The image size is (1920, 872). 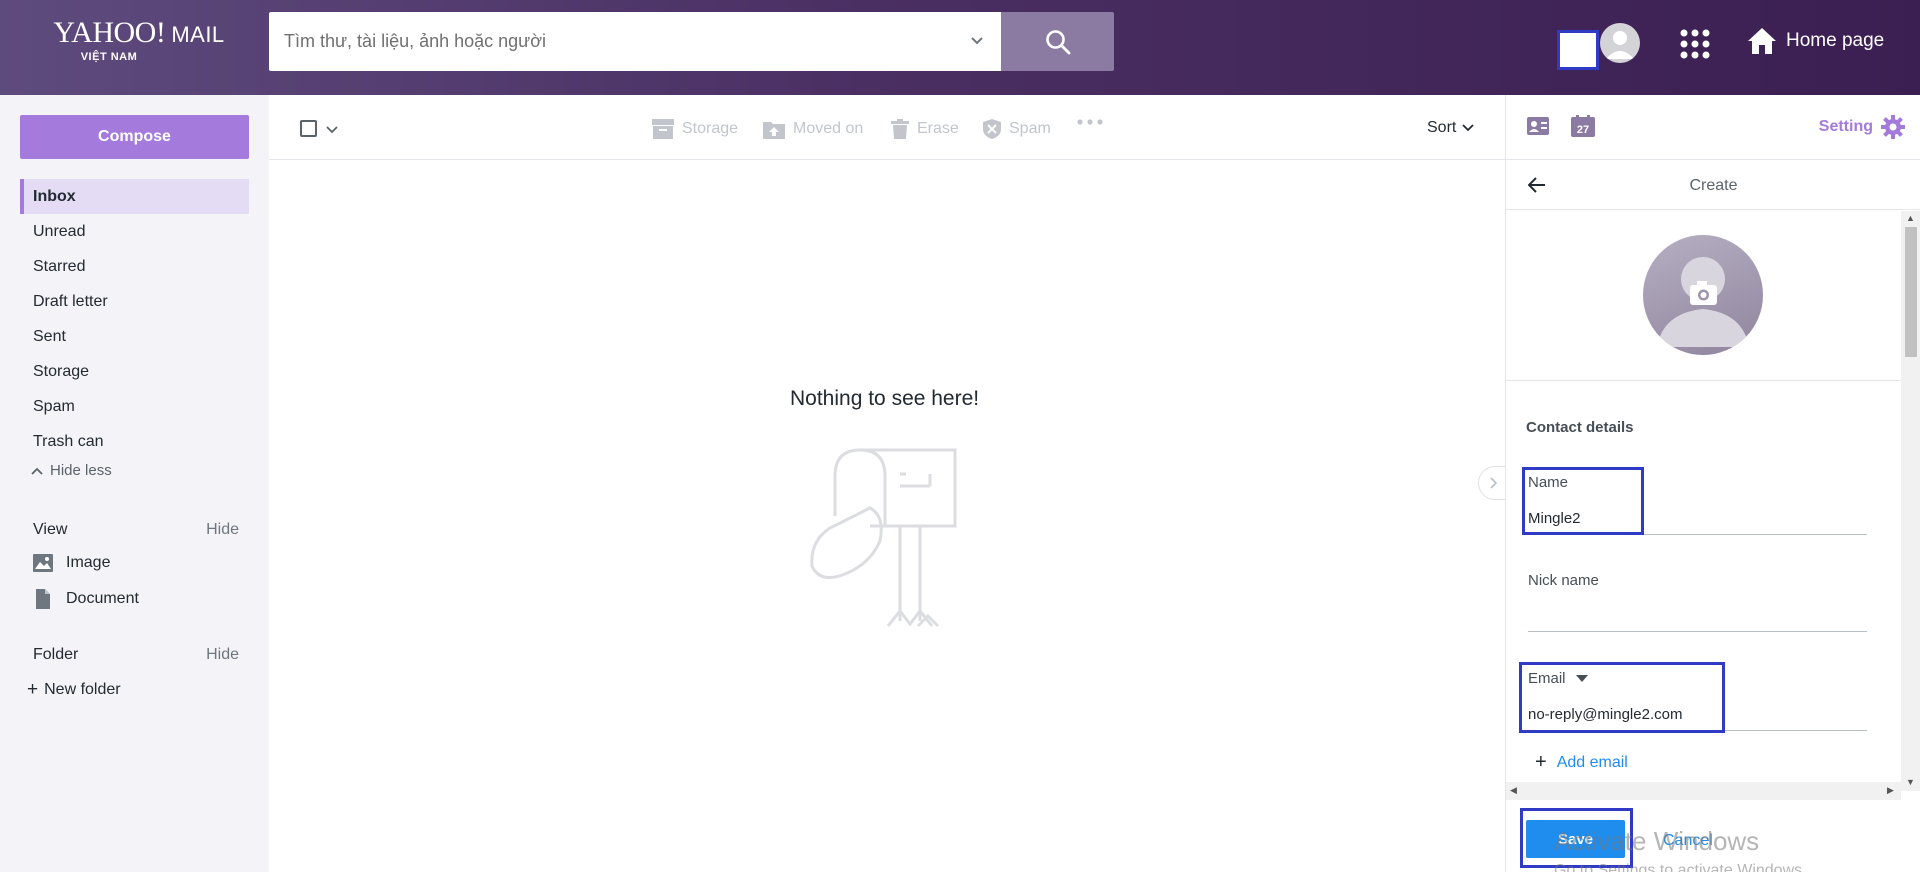 I want to click on scroll-right-icon: ▶, so click(x=1890, y=790).